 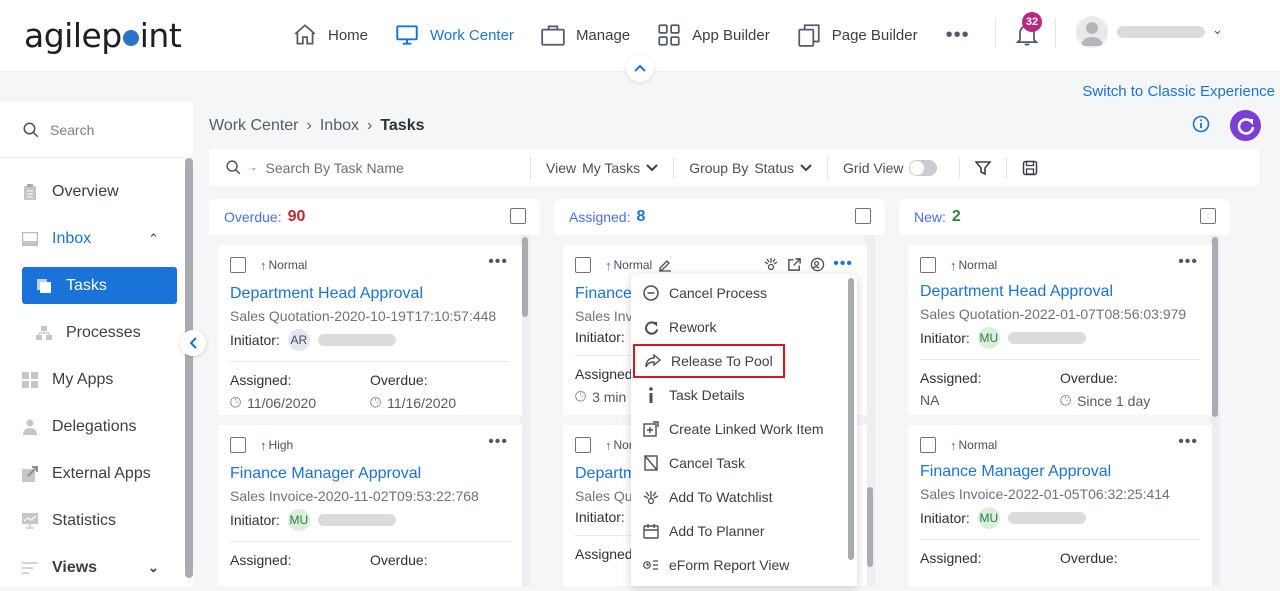 What do you see at coordinates (958, 35) in the screenshot?
I see `more-nav-button: •••` at bounding box center [958, 35].